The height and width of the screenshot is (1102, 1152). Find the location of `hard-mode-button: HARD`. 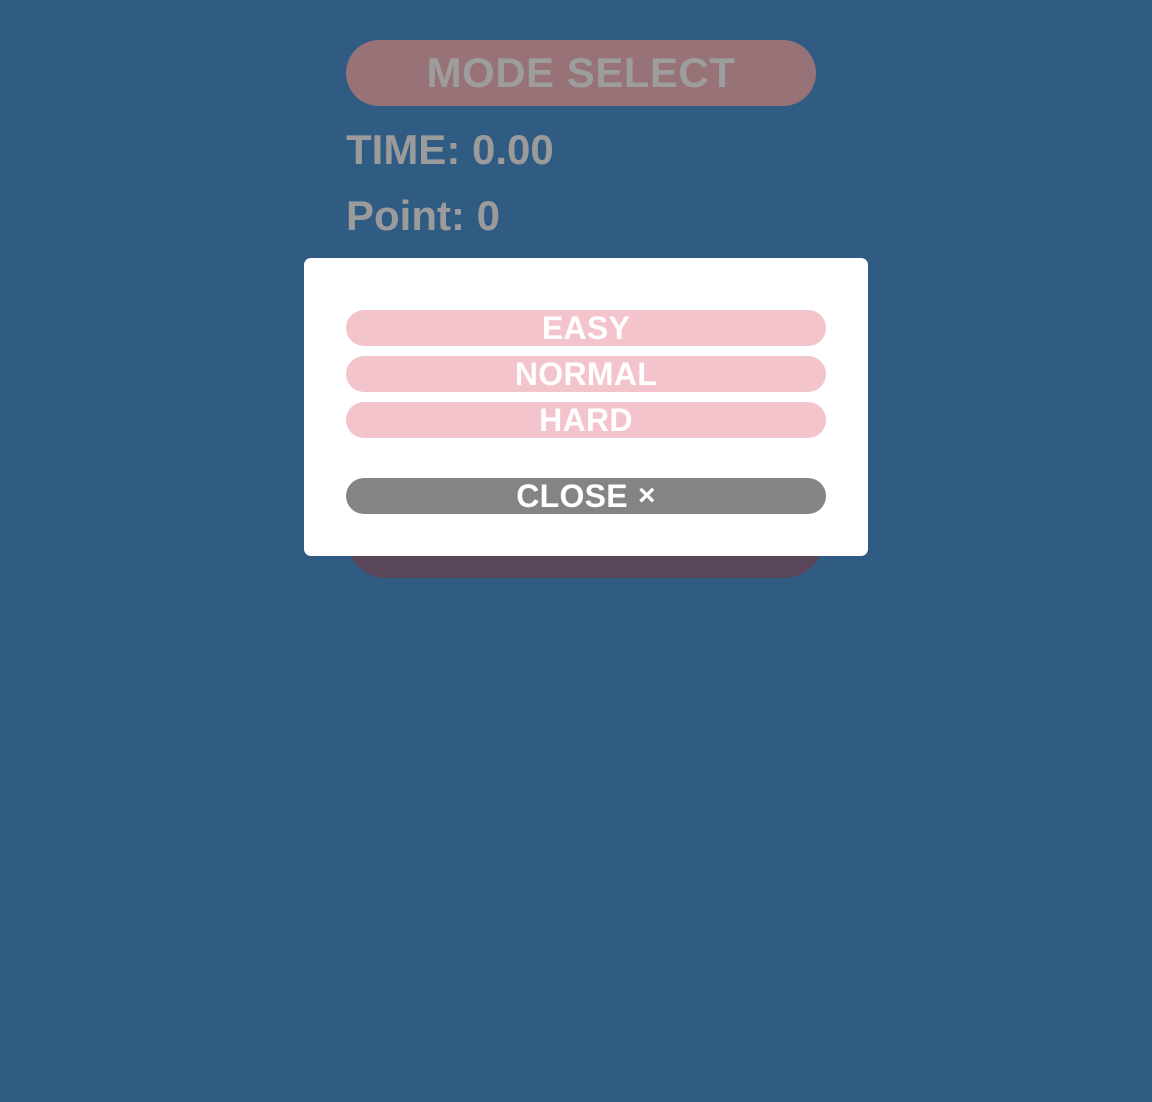

hard-mode-button: HARD is located at coordinates (586, 420).